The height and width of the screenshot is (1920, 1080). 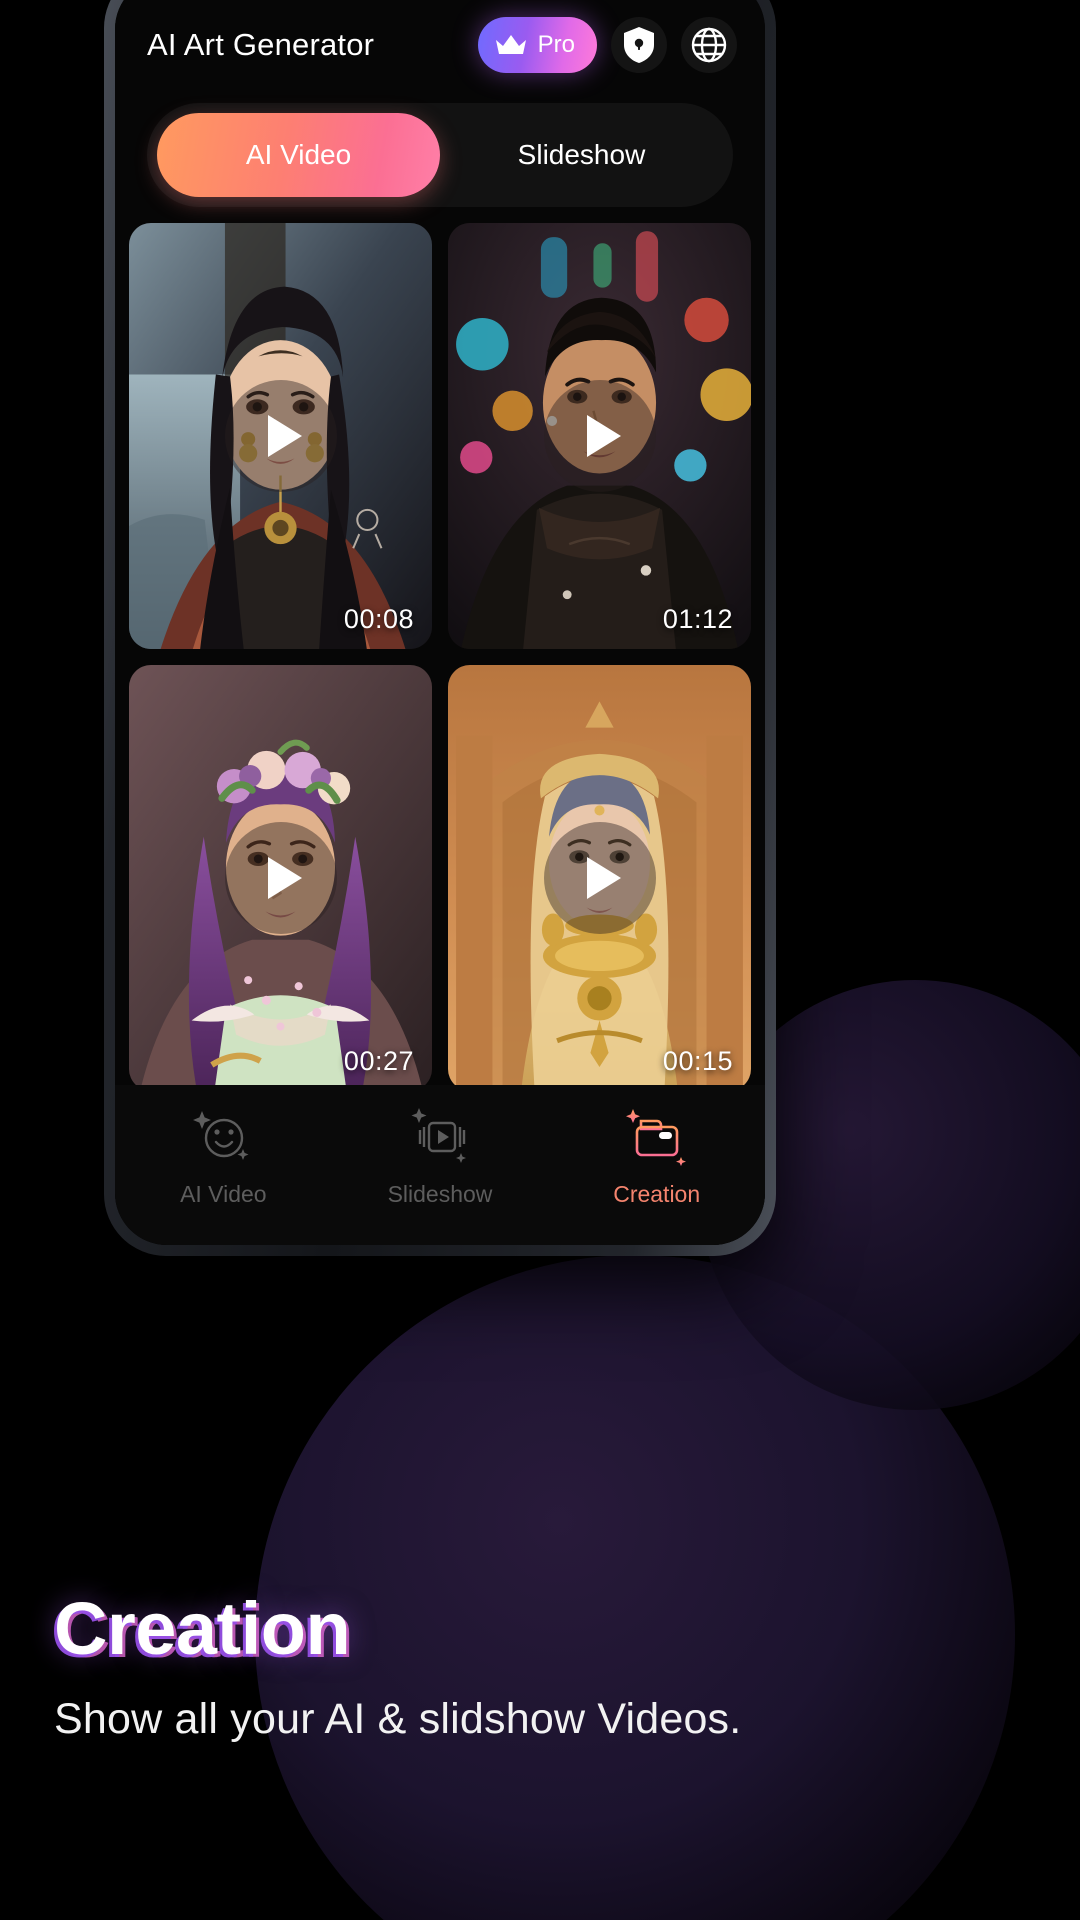 I want to click on app-header: AI Art Generator Pro, so click(x=440, y=44).